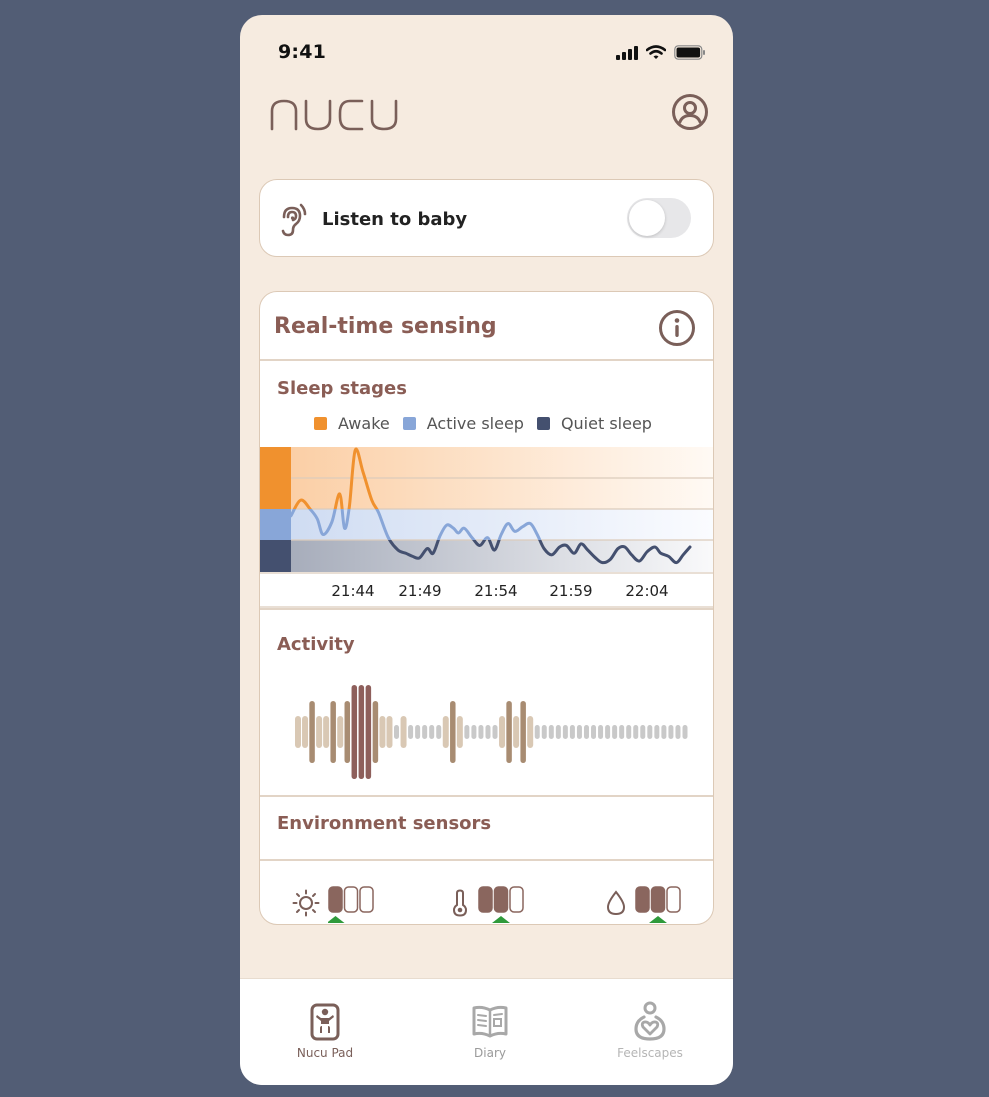 The width and height of the screenshot is (989, 1097). What do you see at coordinates (275, 462) in the screenshot?
I see `stage-block-awake-upper` at bounding box center [275, 462].